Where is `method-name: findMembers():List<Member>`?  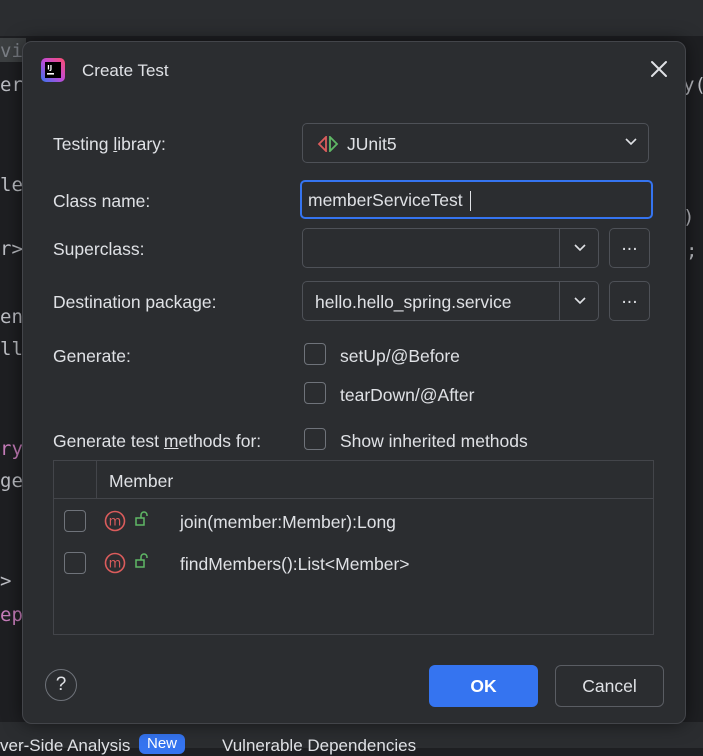
method-name: findMembers():List<Member> is located at coordinates (295, 564).